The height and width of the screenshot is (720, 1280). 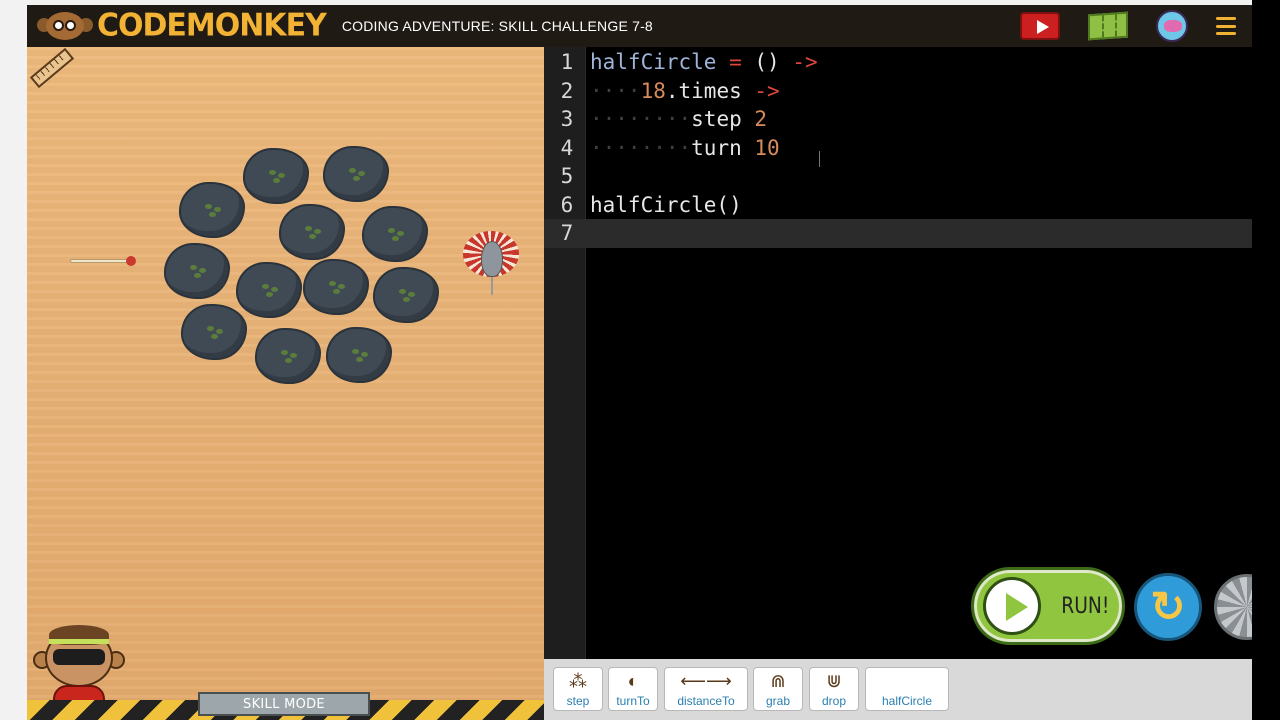 What do you see at coordinates (898, 176) in the screenshot?
I see `code-line: 5` at bounding box center [898, 176].